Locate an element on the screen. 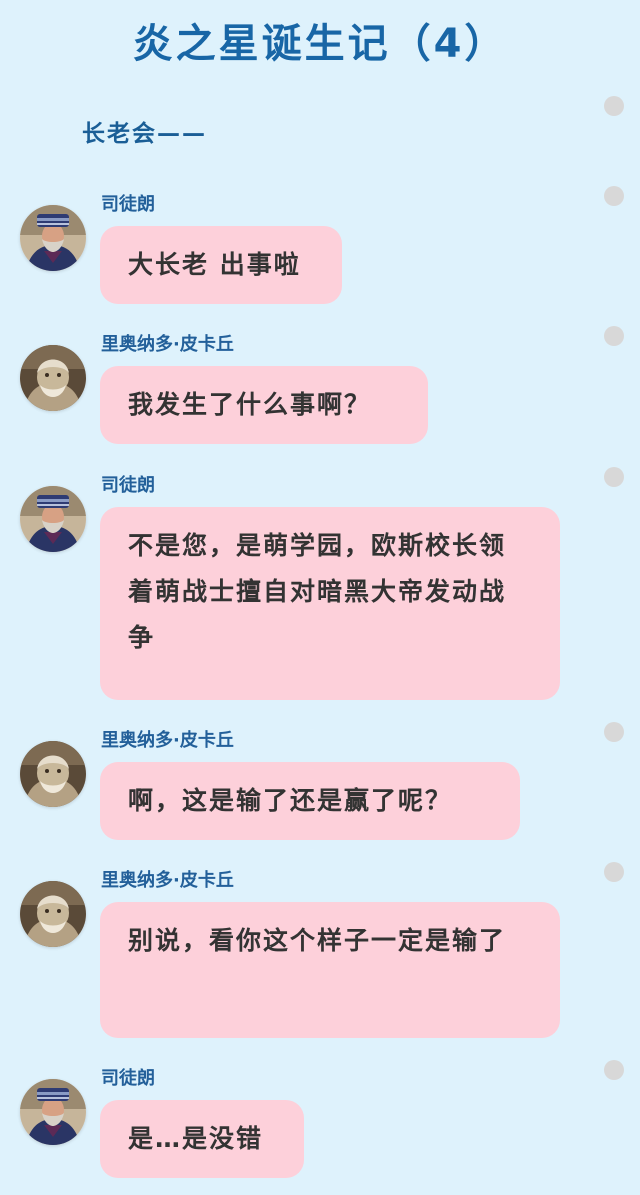 The width and height of the screenshot is (640, 1195). message-bubble: 不是您，是萌学园，欧斯校长领着萌战士擅自对暗黑大帝发动战争 is located at coordinates (330, 603).